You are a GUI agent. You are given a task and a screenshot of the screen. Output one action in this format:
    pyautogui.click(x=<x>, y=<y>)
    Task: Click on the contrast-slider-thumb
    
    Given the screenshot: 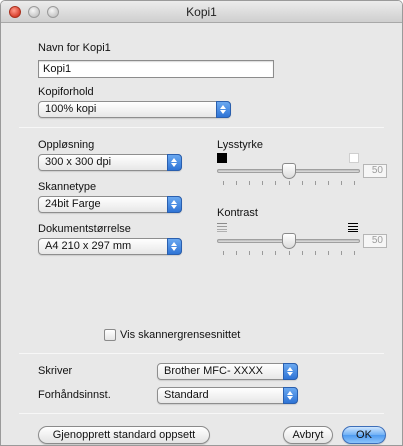 What is the action you would take?
    pyautogui.click(x=289, y=241)
    